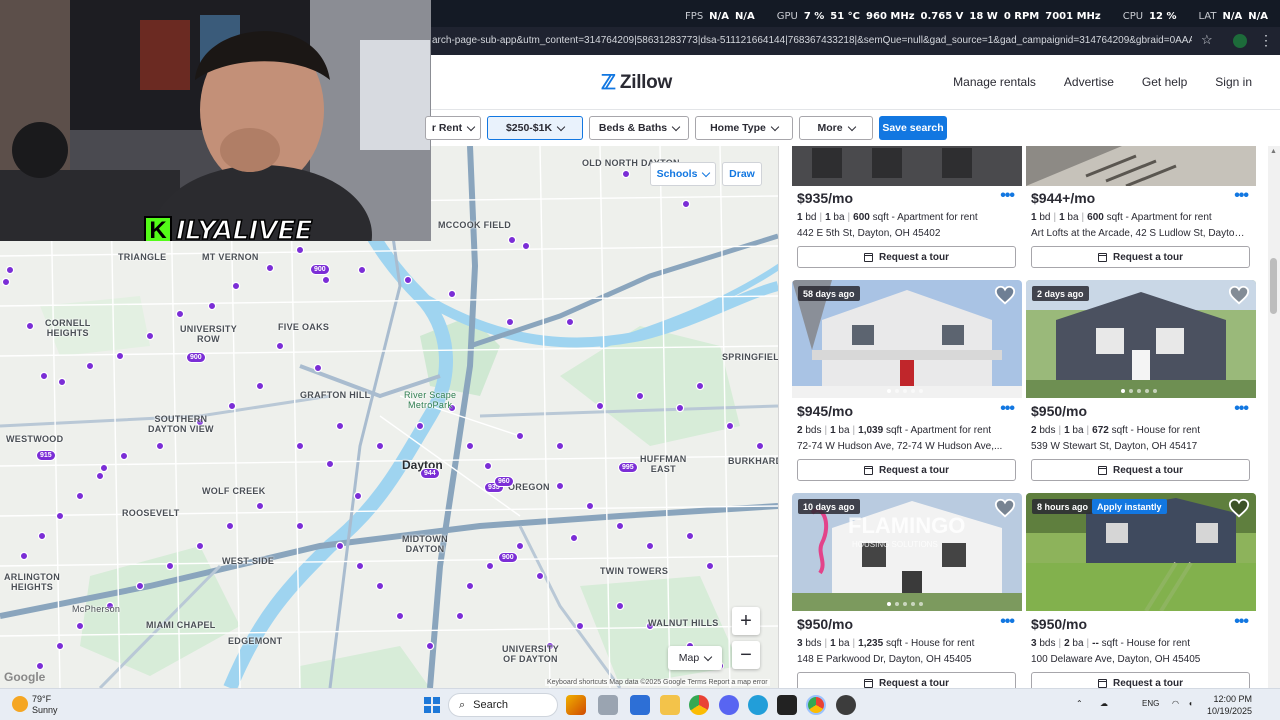  I want to click on profile-icon, so click(1240, 41).